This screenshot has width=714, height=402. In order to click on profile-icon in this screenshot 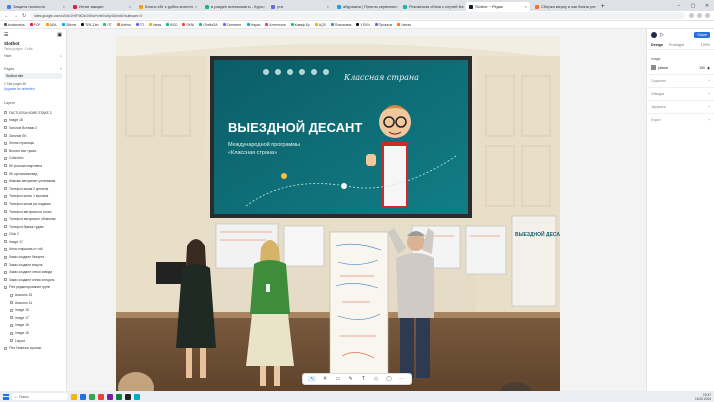, I will do `click(707, 15)`.